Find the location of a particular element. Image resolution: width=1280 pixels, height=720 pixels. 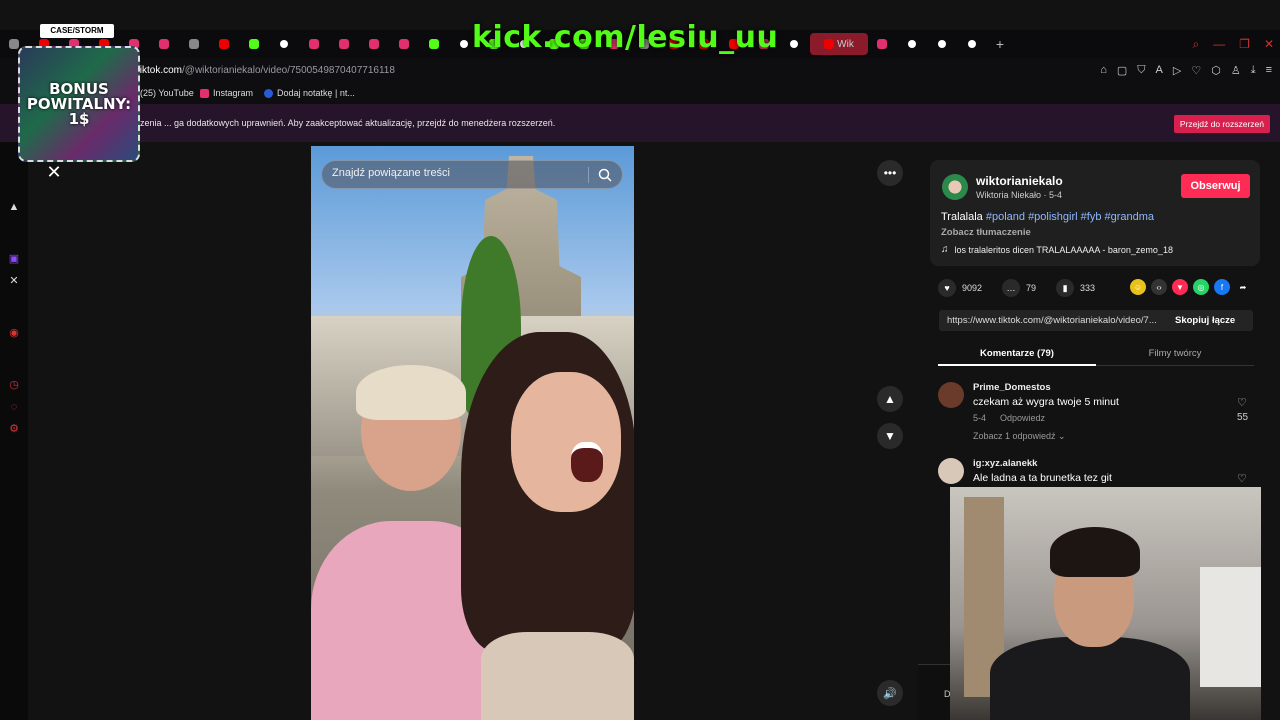

download-icon: ⤓ is located at coordinates (1253, 70).